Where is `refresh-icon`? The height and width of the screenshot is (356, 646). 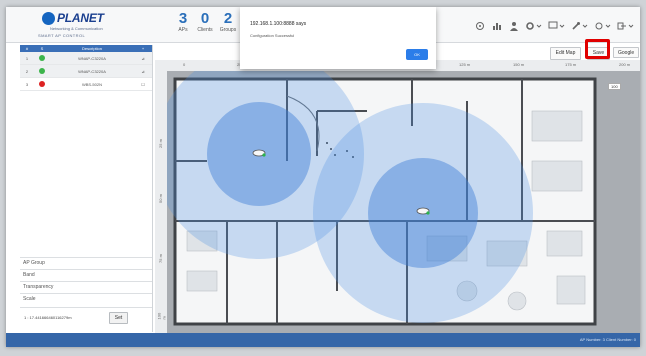 refresh-icon is located at coordinates (480, 26).